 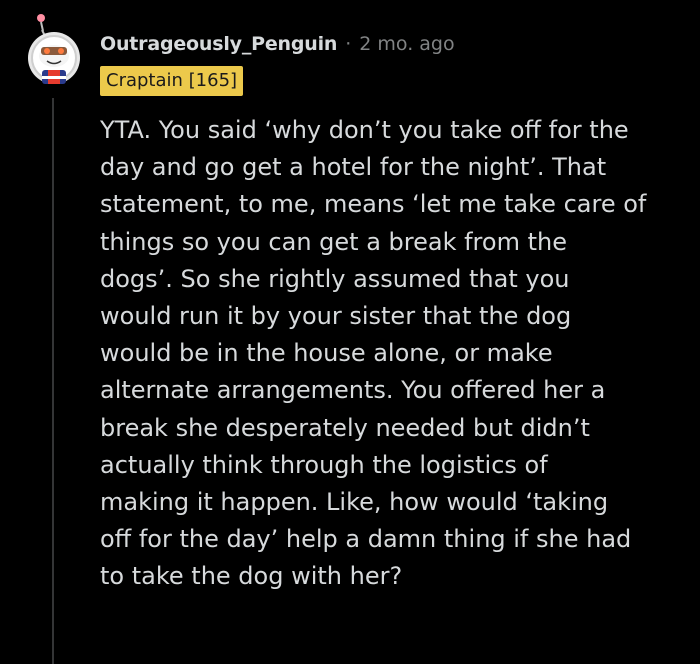 I want to click on comment-line: dogs’. So she rightly assumed that you, so click(x=335, y=278).